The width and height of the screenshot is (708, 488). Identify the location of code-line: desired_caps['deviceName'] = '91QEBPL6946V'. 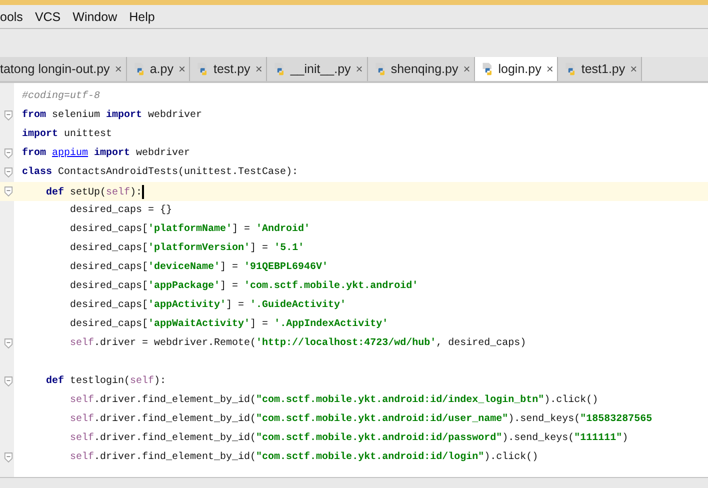
(199, 267).